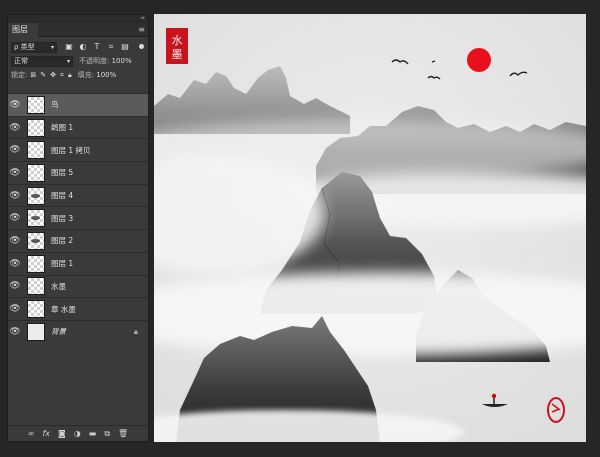 Image resolution: width=600 pixels, height=457 pixels. I want to click on filter-icons: ▣ ◐ T ⌗ ▤, so click(97, 47).